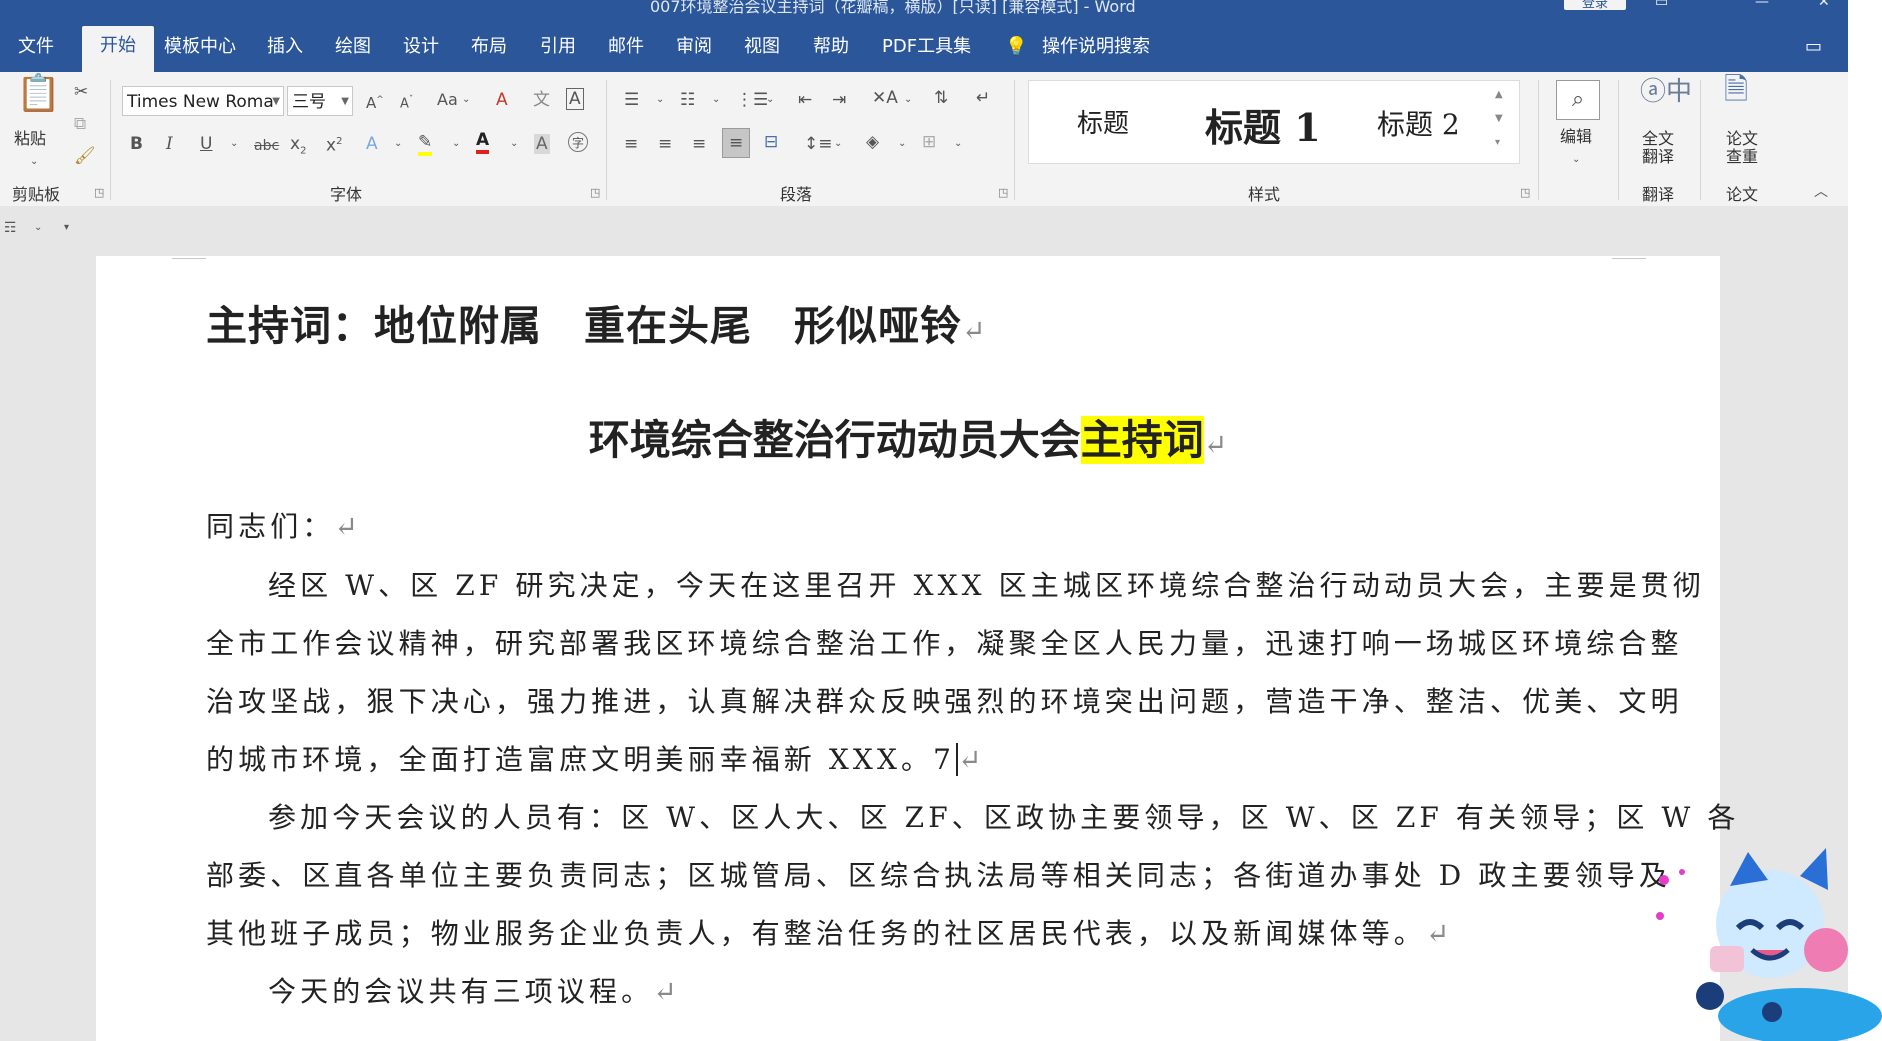  I want to click on enclose-characters-icon: 字, so click(578, 142).